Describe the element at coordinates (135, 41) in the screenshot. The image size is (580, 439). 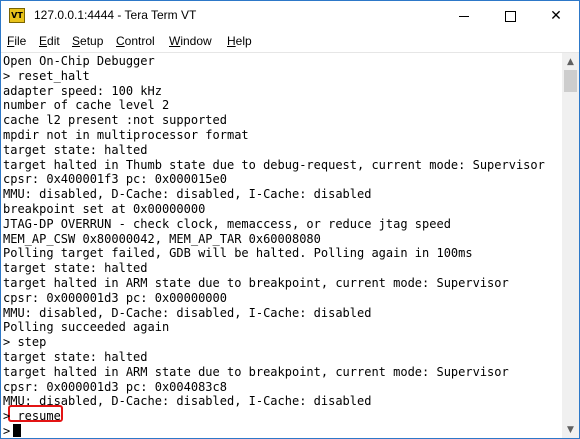
I see `menu-control: Control` at that location.